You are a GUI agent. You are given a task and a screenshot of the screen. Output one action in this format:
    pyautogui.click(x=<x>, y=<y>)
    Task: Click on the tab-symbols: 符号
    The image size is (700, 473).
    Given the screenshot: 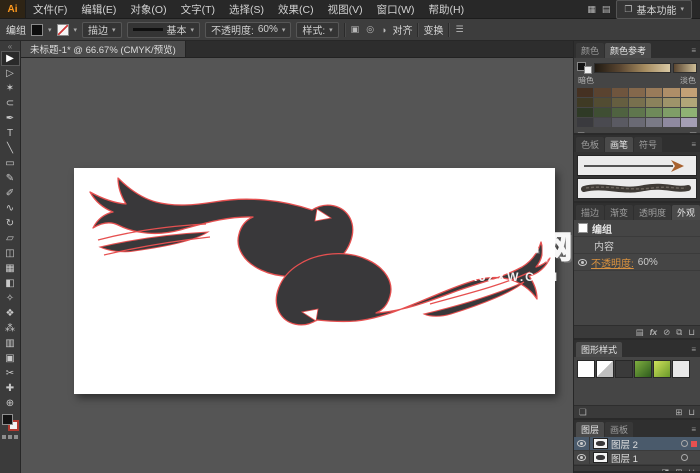 What is the action you would take?
    pyautogui.click(x=648, y=144)
    